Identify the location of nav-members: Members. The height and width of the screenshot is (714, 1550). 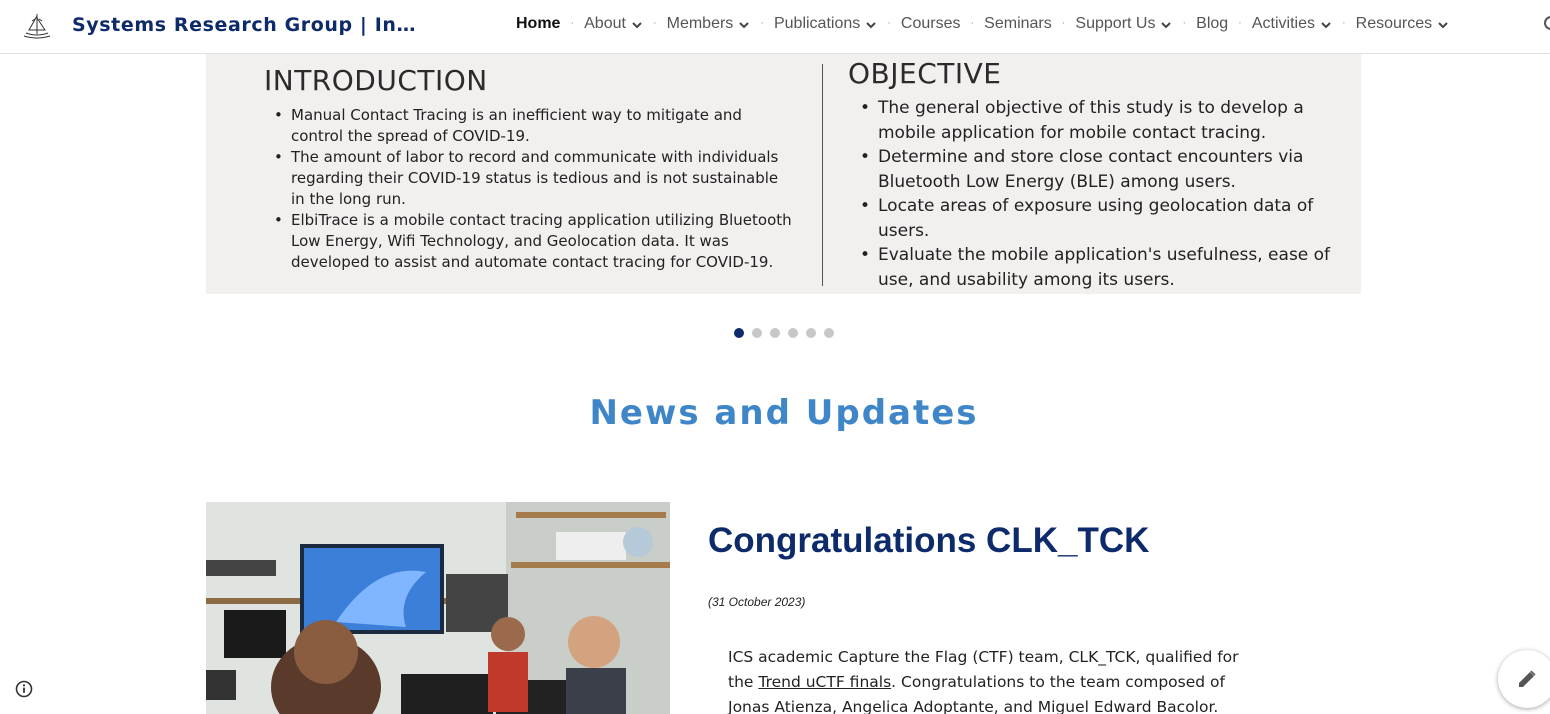
(709, 24).